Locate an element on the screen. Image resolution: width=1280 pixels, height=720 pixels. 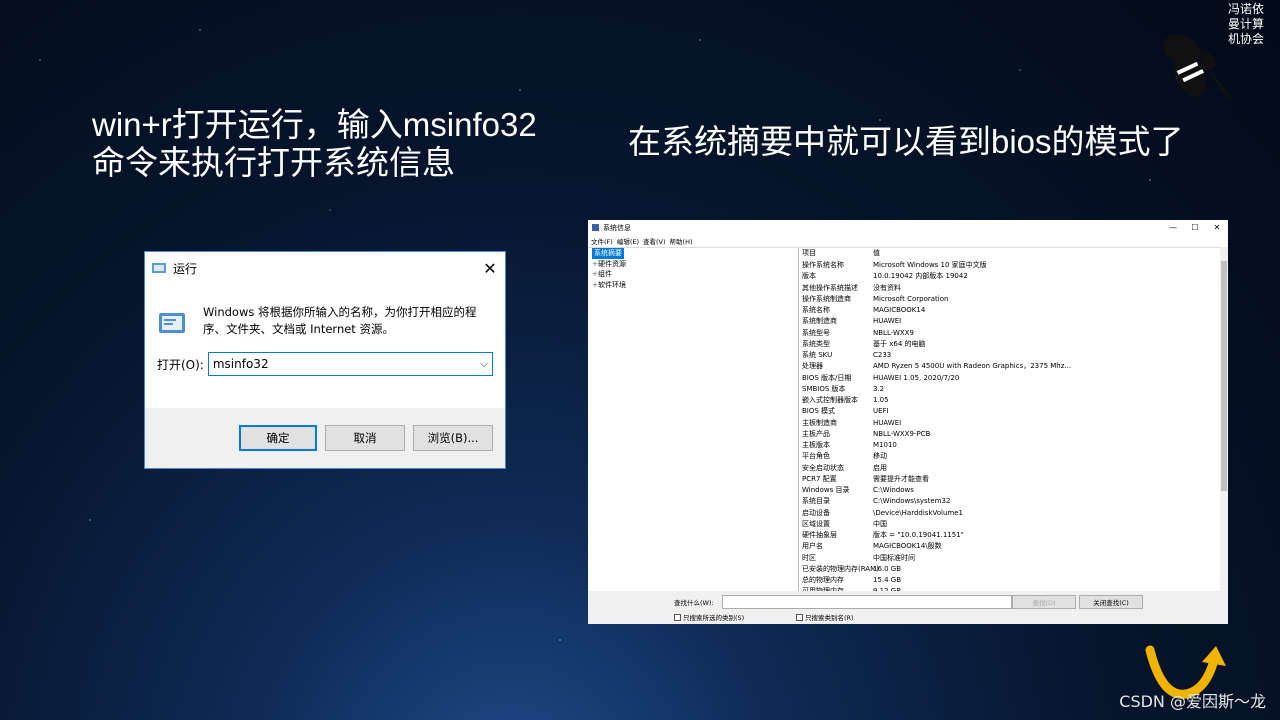
table-row: 系统目录 C:\Windows\system32 is located at coordinates (1009, 501).